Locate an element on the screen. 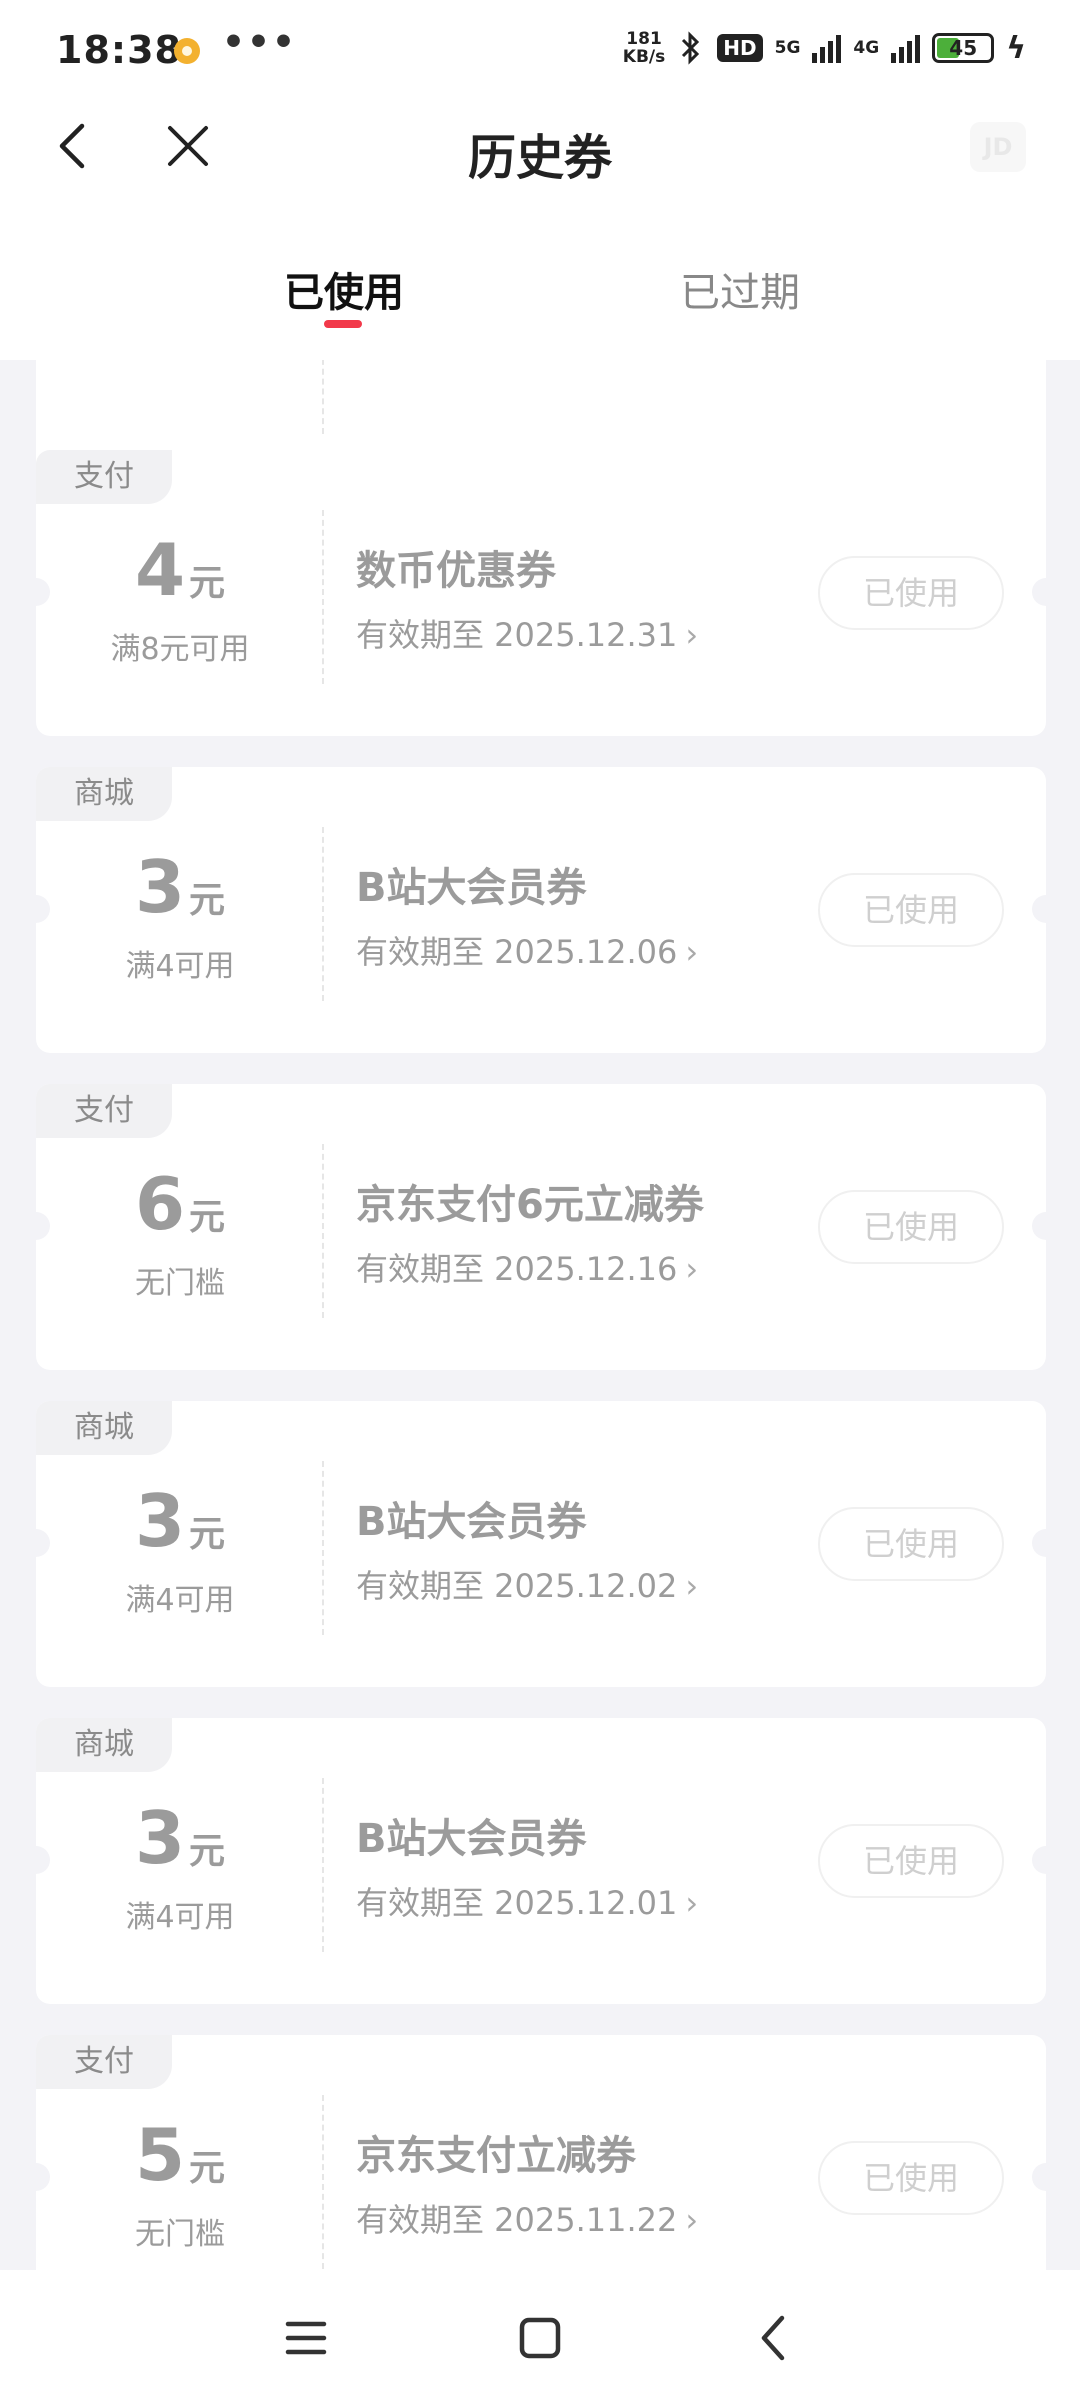 Image resolution: width=1080 pixels, height=2400 pixels. battery-icon: 45 is located at coordinates (963, 48).